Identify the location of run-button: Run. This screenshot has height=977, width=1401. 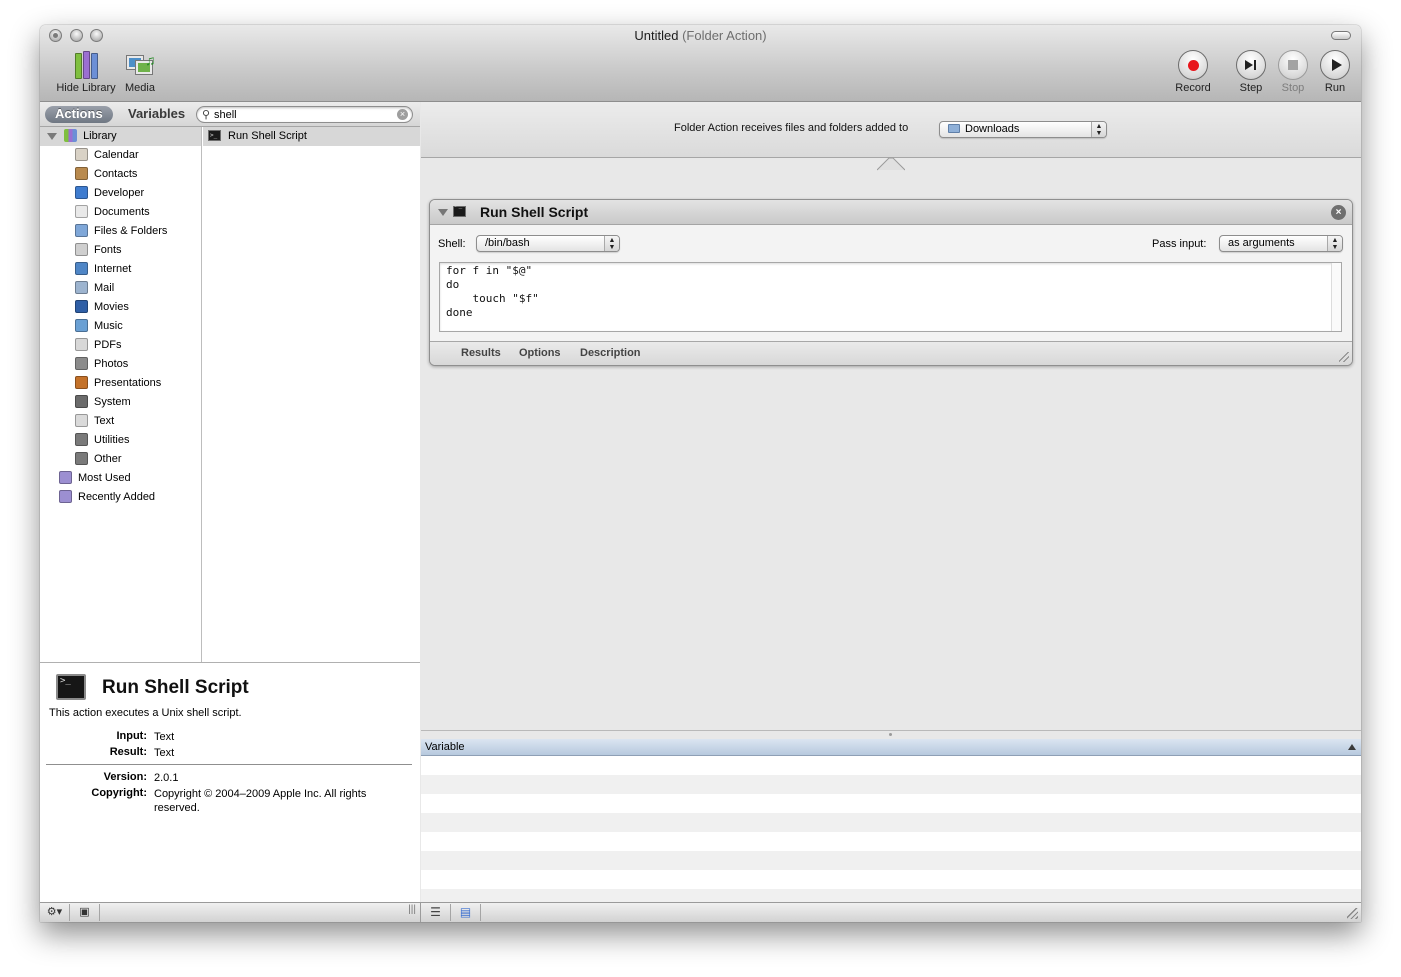
(1335, 71).